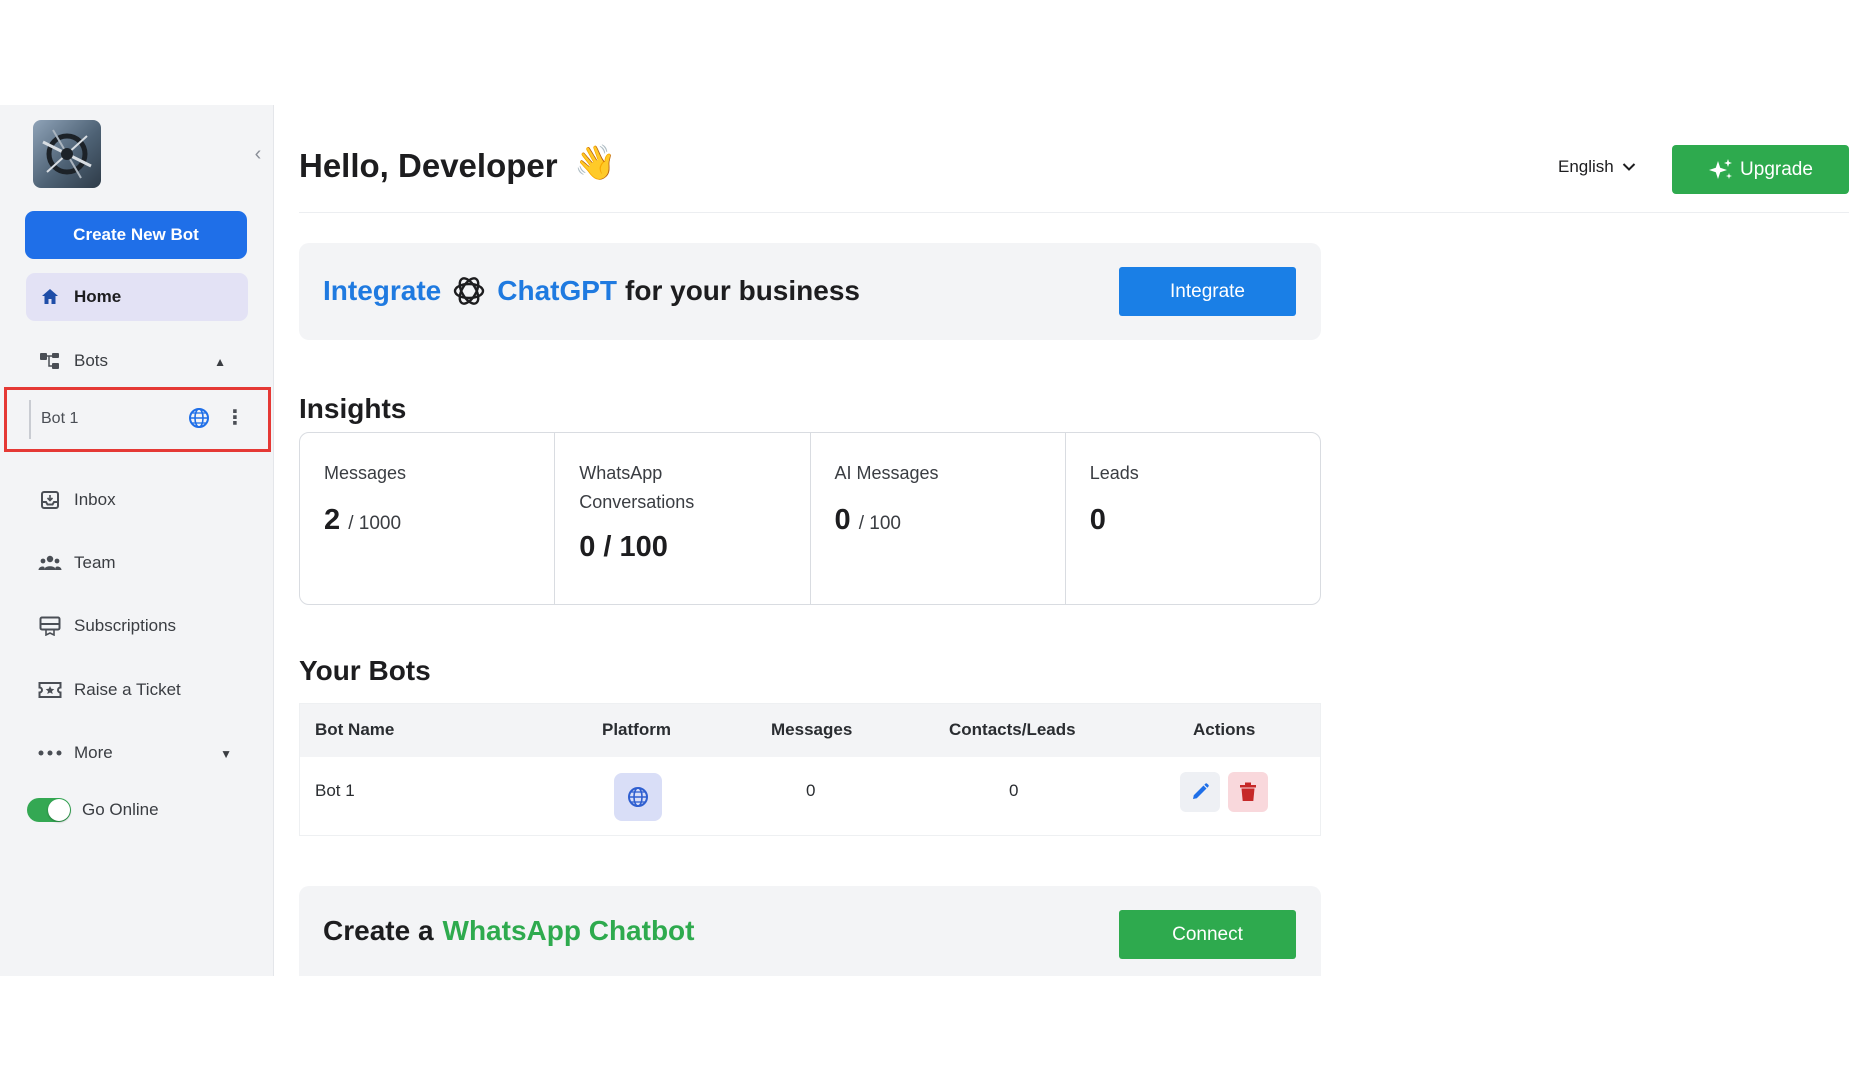  I want to click on metric-value: 2 / 1000, so click(439, 520).